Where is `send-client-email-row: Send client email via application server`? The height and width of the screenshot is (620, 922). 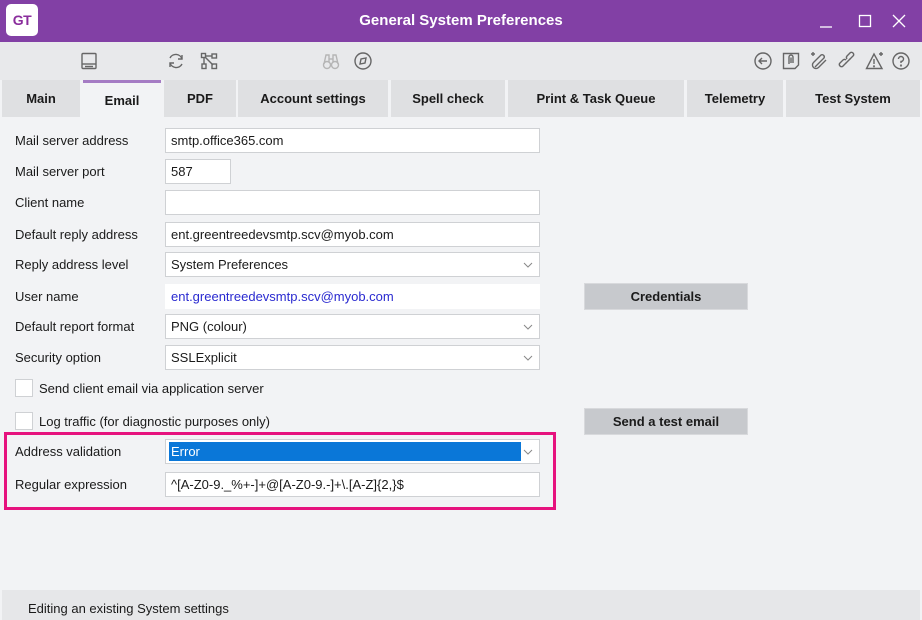 send-client-email-row: Send client email via application server is located at coordinates (139, 388).